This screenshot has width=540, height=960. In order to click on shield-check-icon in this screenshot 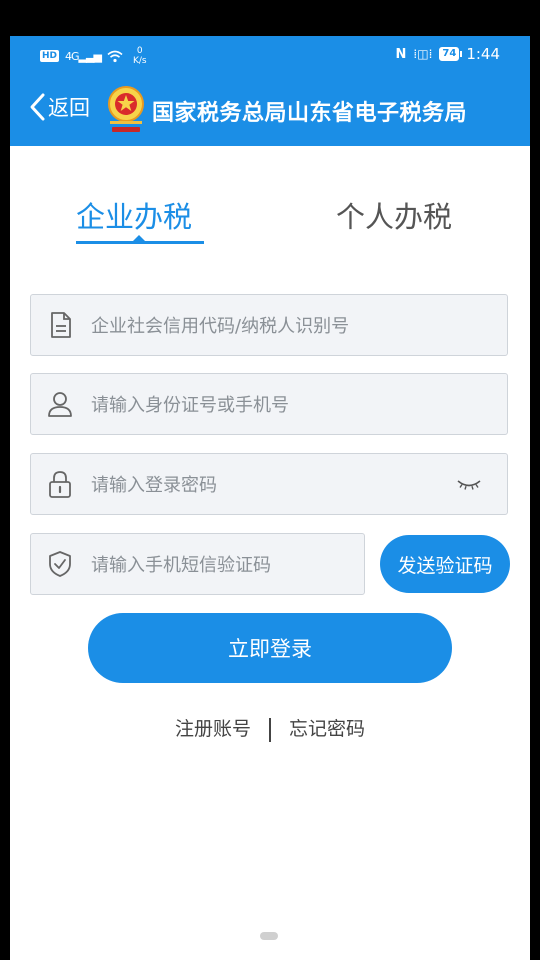, I will do `click(60, 564)`.